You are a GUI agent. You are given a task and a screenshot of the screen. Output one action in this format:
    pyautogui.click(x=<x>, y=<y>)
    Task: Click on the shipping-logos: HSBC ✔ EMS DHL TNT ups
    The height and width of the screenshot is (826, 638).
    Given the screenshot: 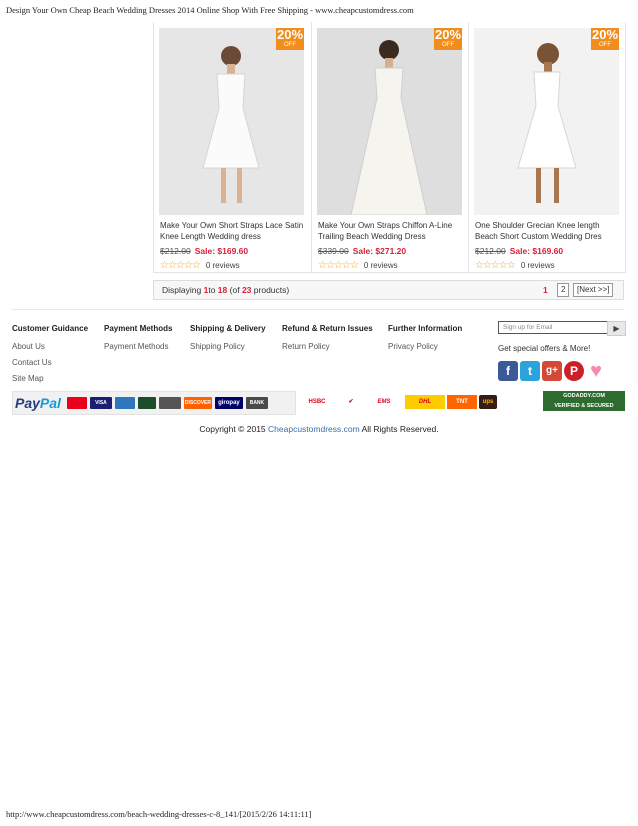 What is the action you would take?
    pyautogui.click(x=419, y=402)
    